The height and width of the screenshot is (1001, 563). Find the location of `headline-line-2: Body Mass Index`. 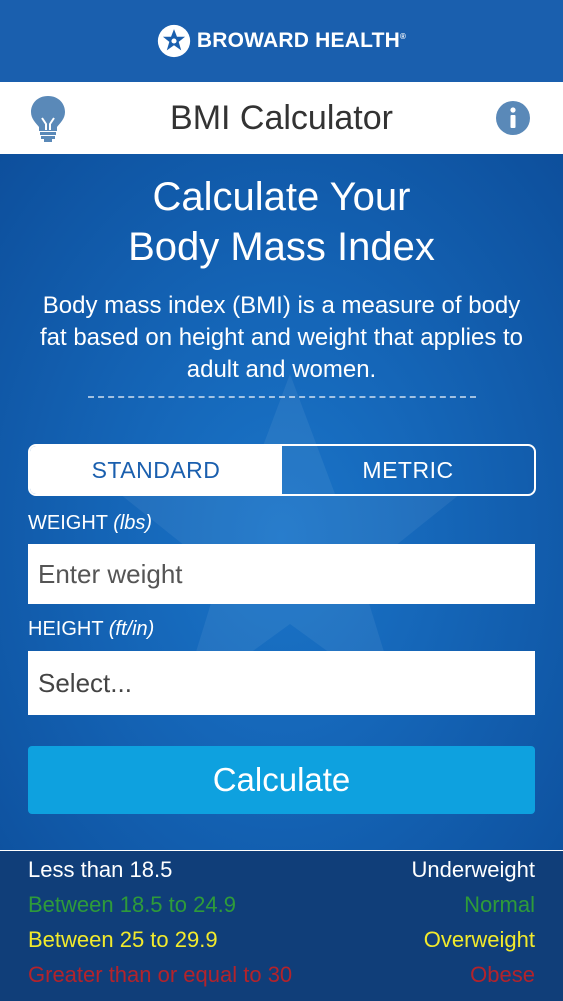

headline-line-2: Body Mass Index is located at coordinates (281, 247).